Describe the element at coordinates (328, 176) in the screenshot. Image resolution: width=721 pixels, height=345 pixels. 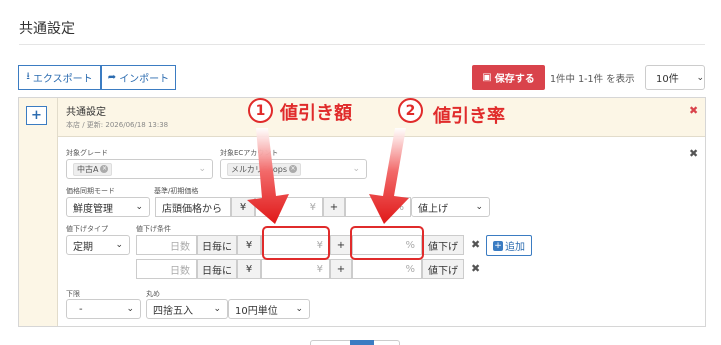
I see `annotation-arrows` at that location.